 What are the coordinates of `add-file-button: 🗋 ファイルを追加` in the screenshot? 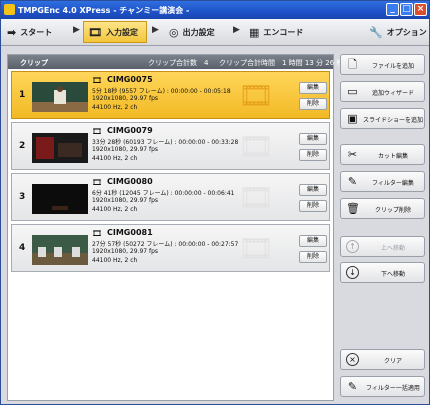 It's located at (382, 64).